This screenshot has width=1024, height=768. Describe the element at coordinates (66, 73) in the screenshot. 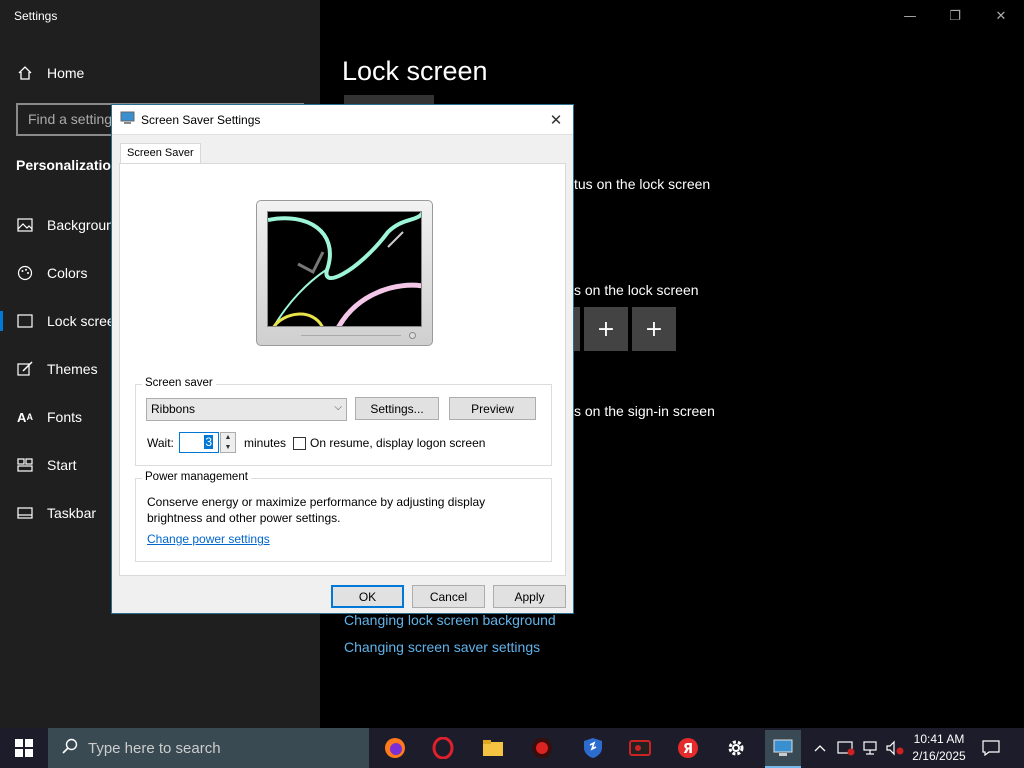

I see `nav-home-label: Home` at that location.